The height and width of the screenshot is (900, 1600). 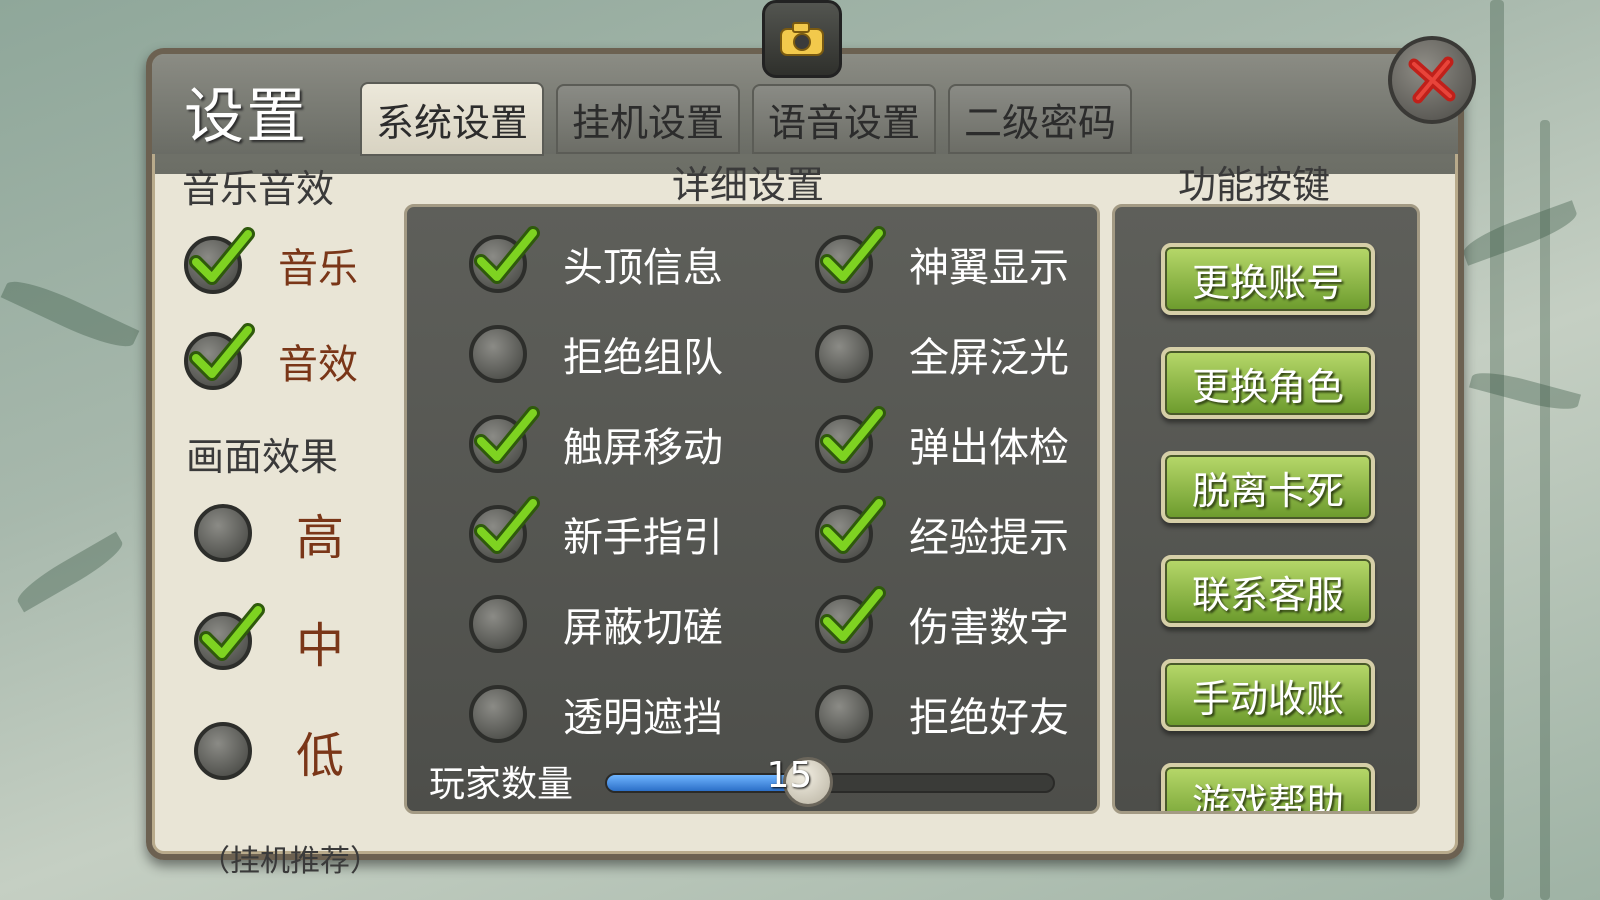 I want to click on tab-voice-settings: 语音设置, so click(x=844, y=119).